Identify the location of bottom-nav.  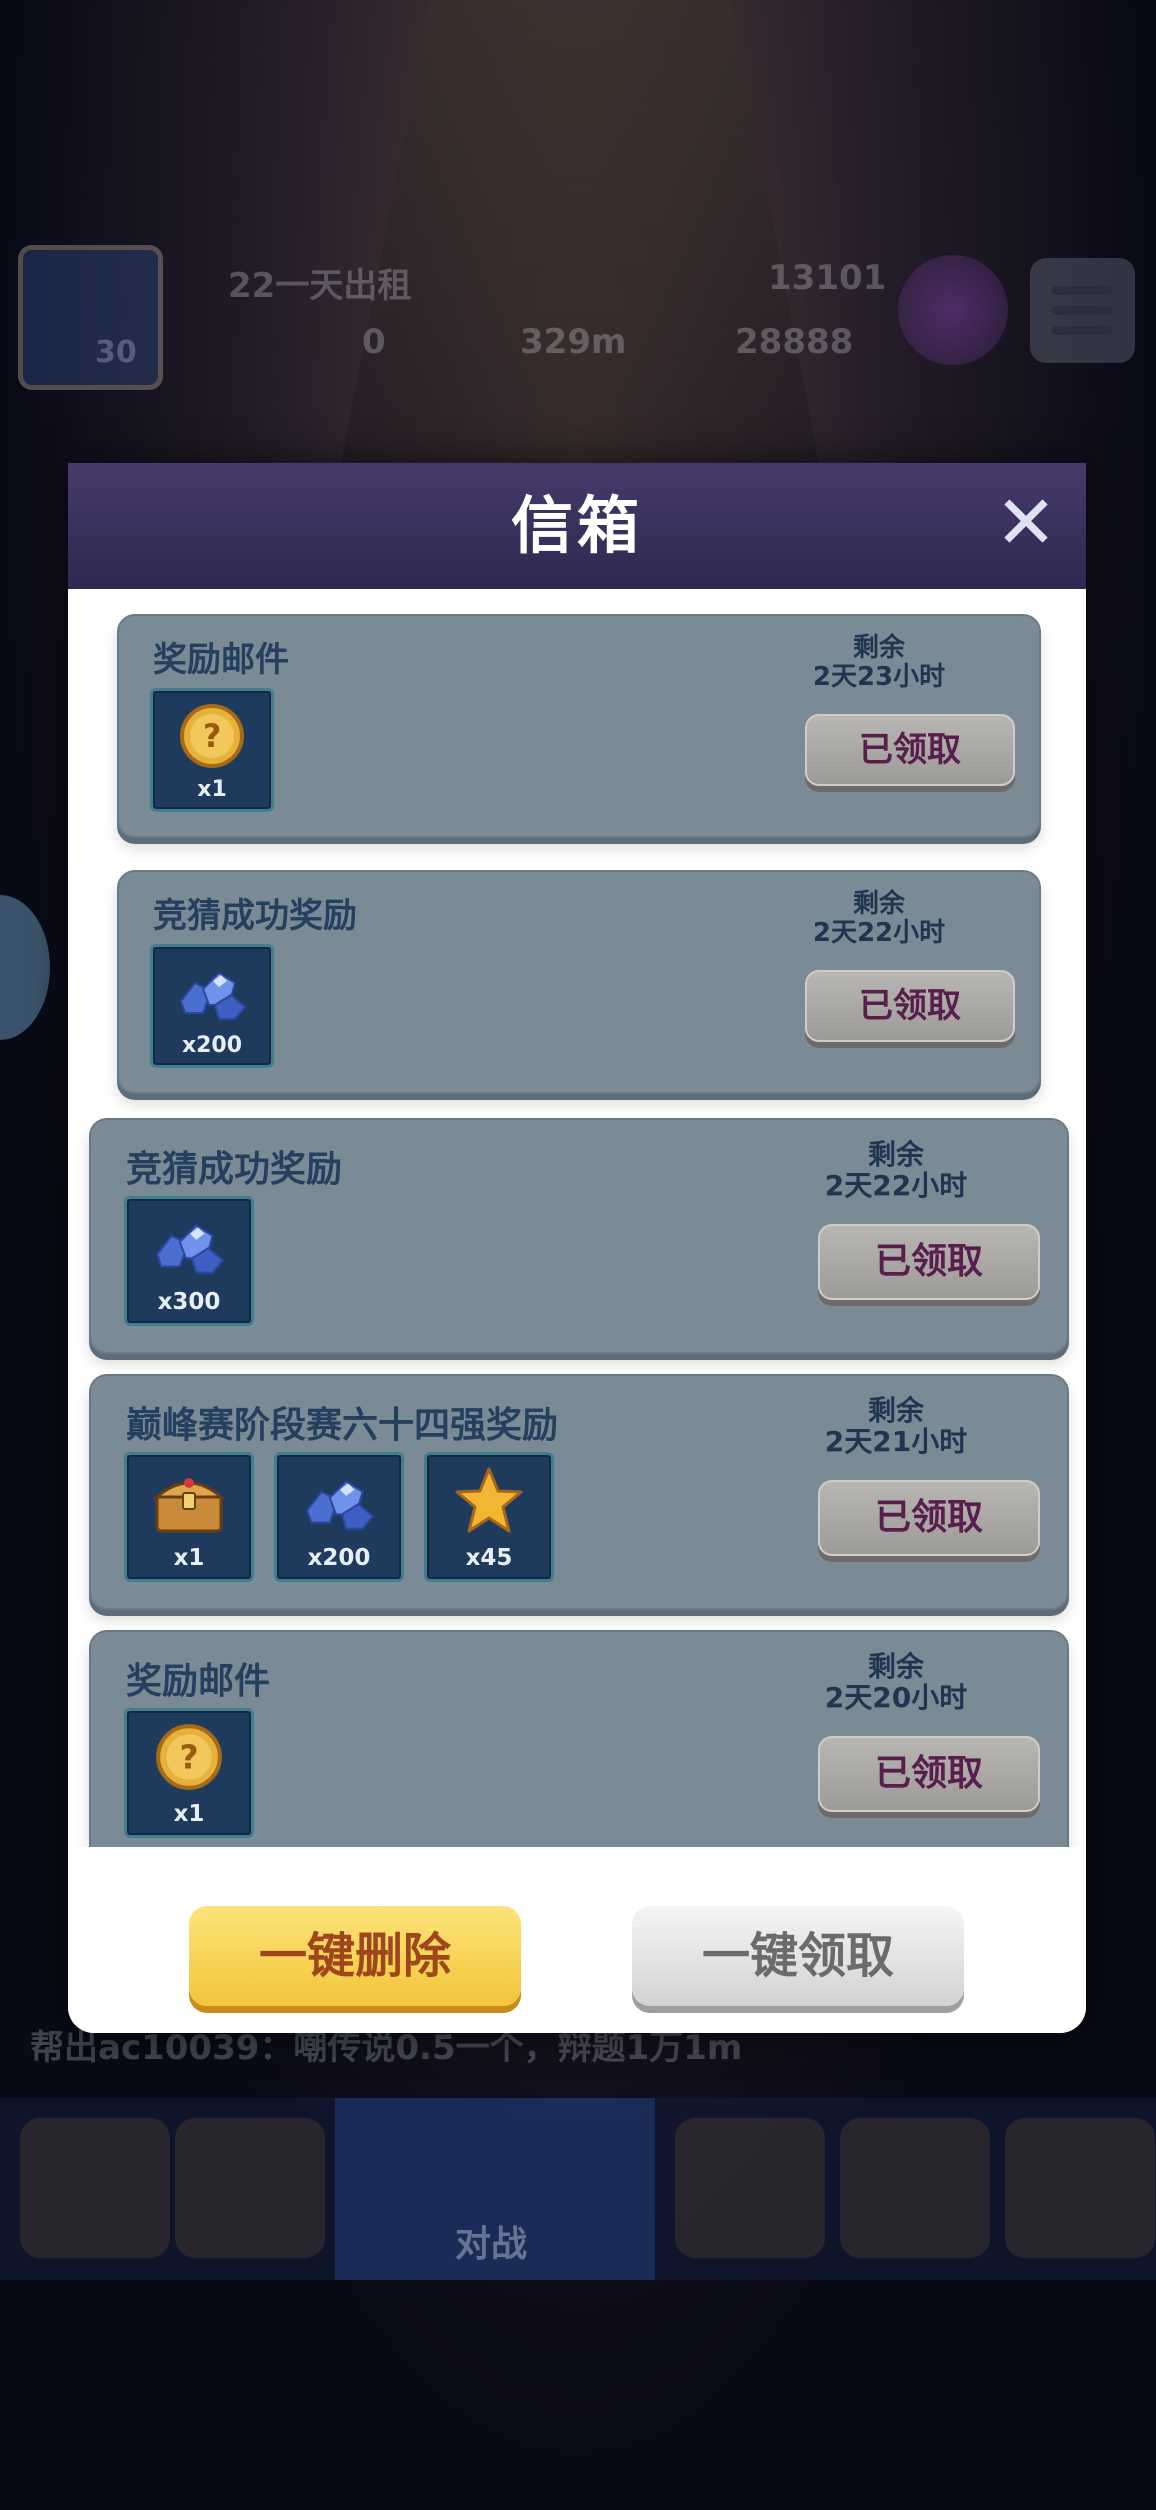
(578, 2189).